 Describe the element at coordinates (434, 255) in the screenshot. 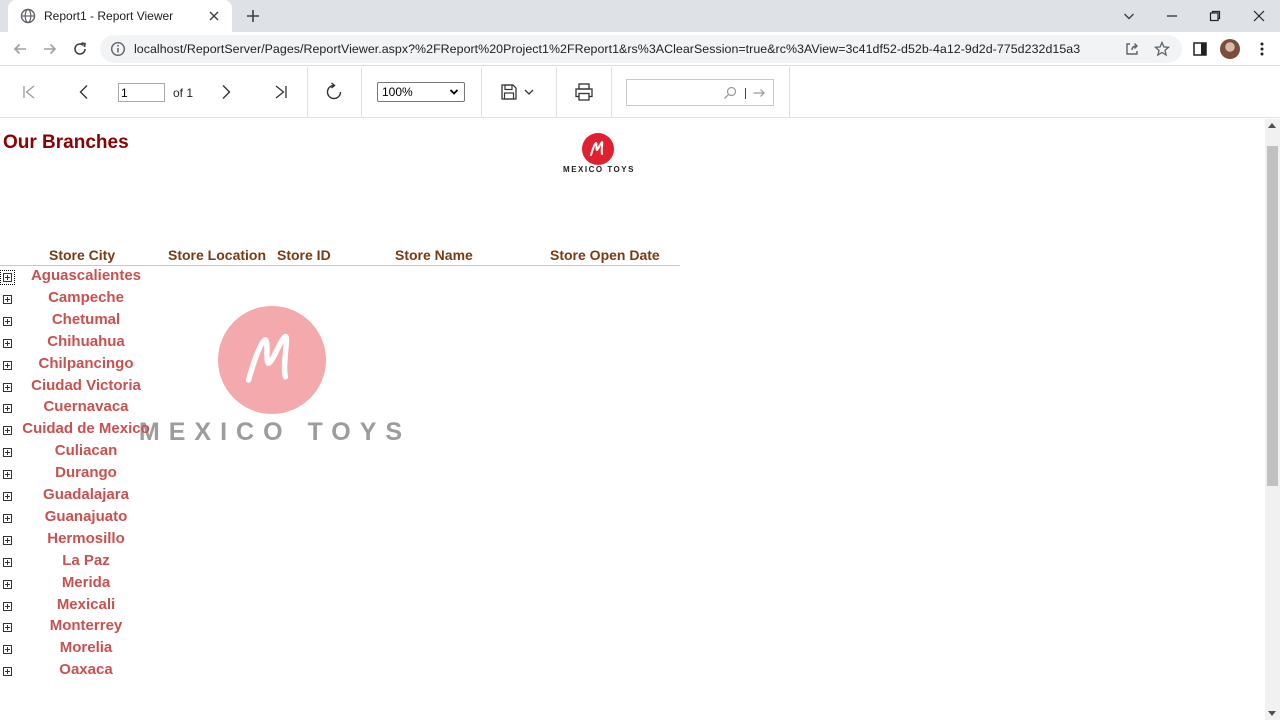

I see `column-header-store-name: Store Name` at that location.